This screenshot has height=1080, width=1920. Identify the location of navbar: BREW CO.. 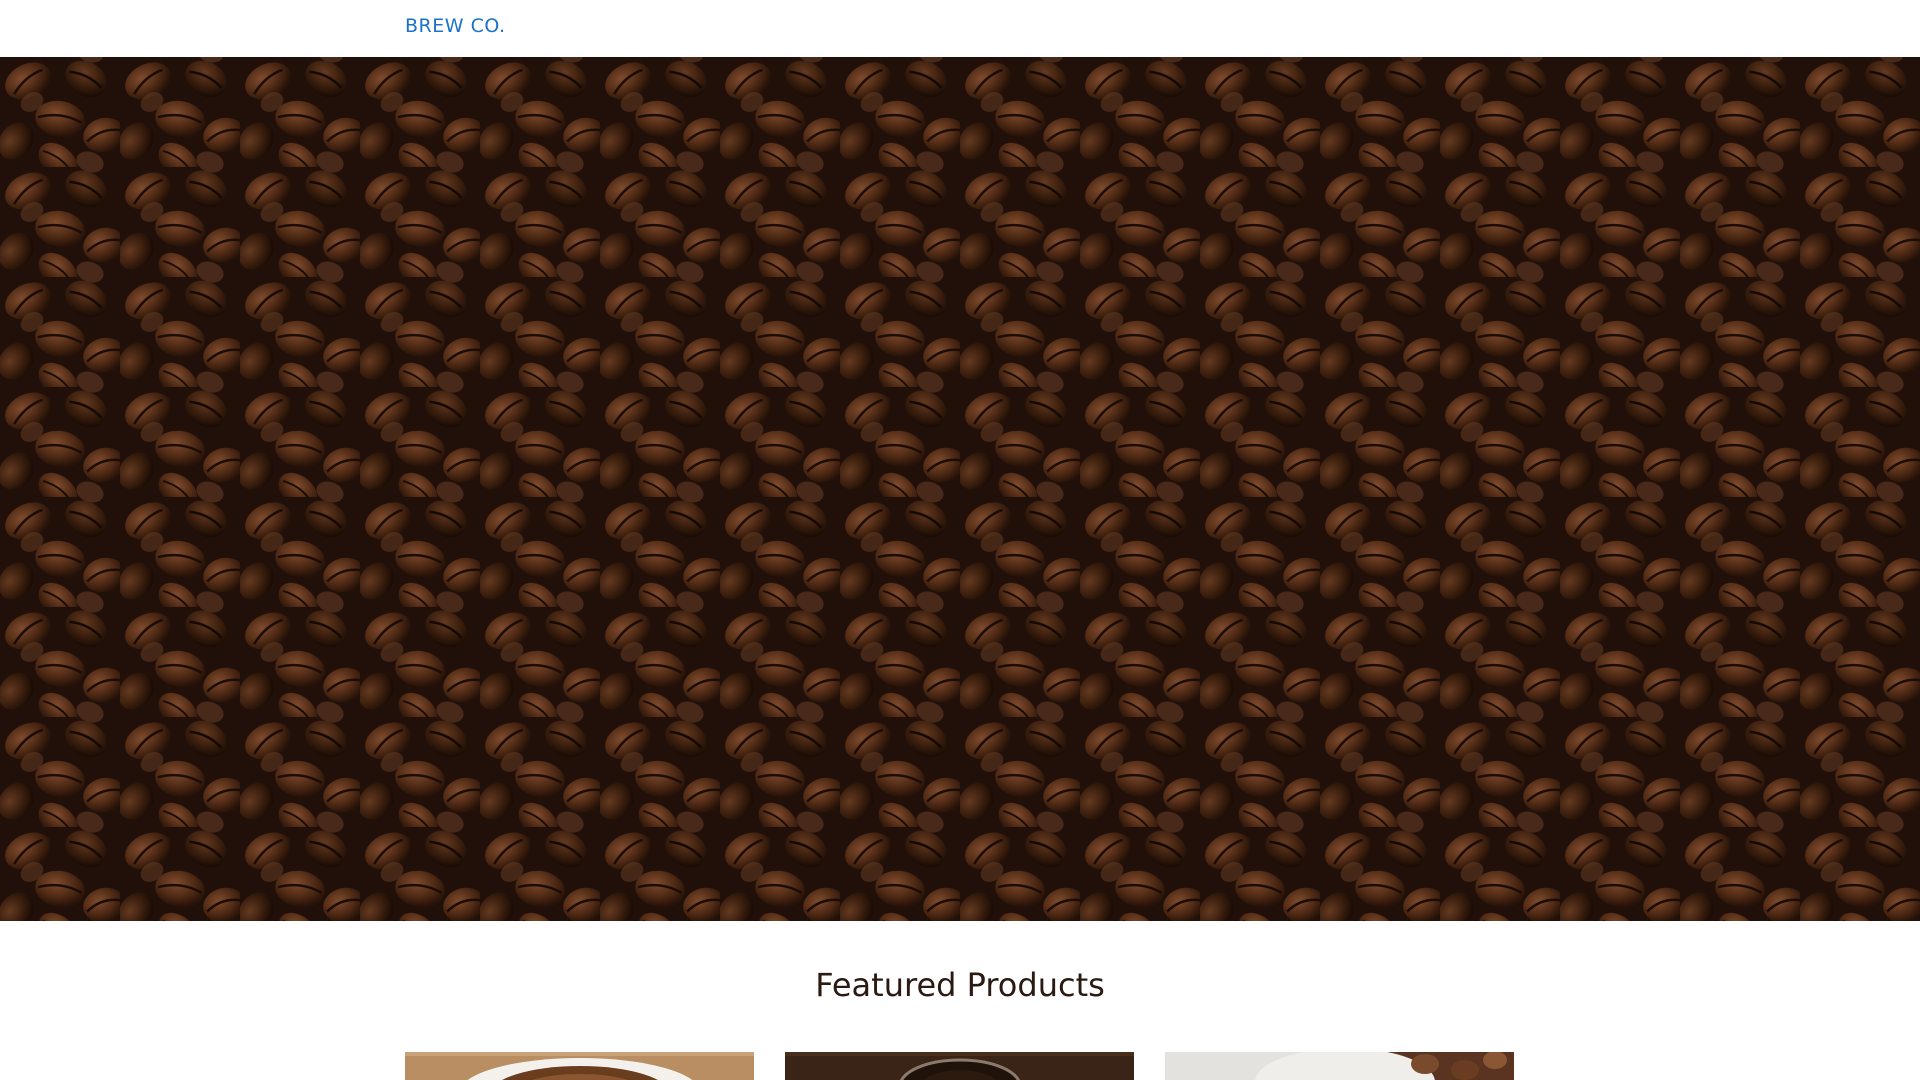
(960, 28).